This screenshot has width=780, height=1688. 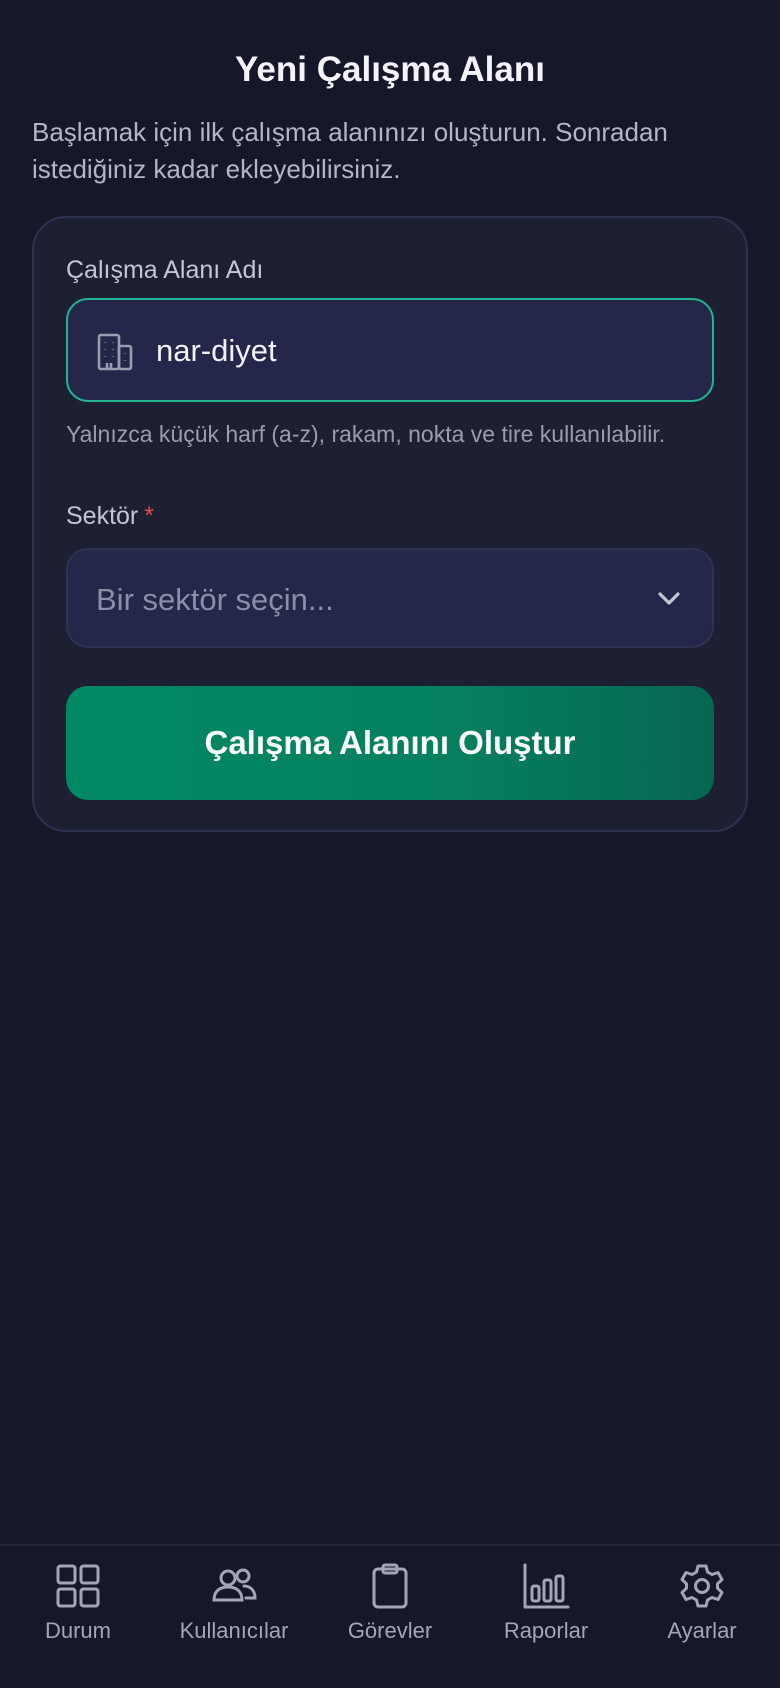 I want to click on nav-item-raporlar: Raporlar, so click(x=546, y=1612).